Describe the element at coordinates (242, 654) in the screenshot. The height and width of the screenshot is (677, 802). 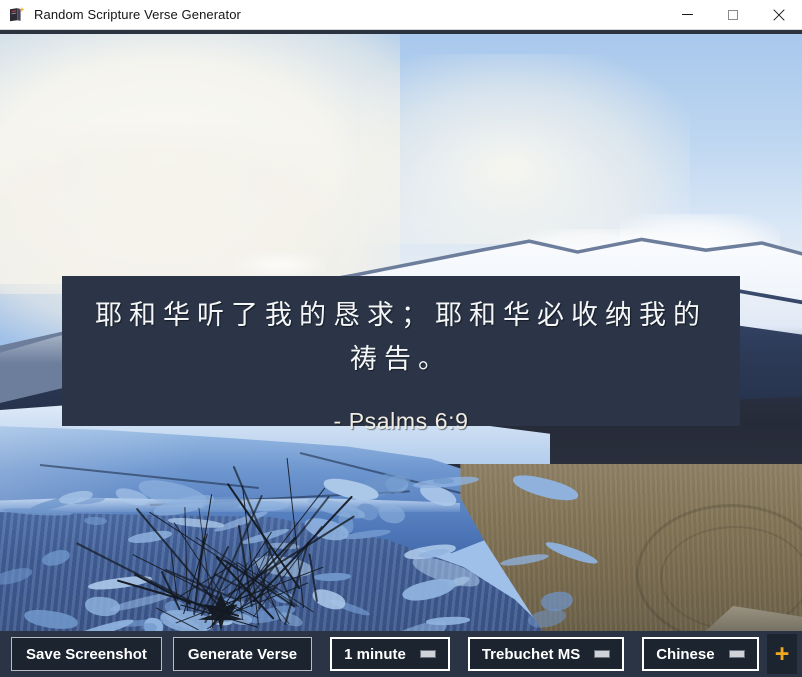
I see `generate-verse-button: Generate Verse` at that location.